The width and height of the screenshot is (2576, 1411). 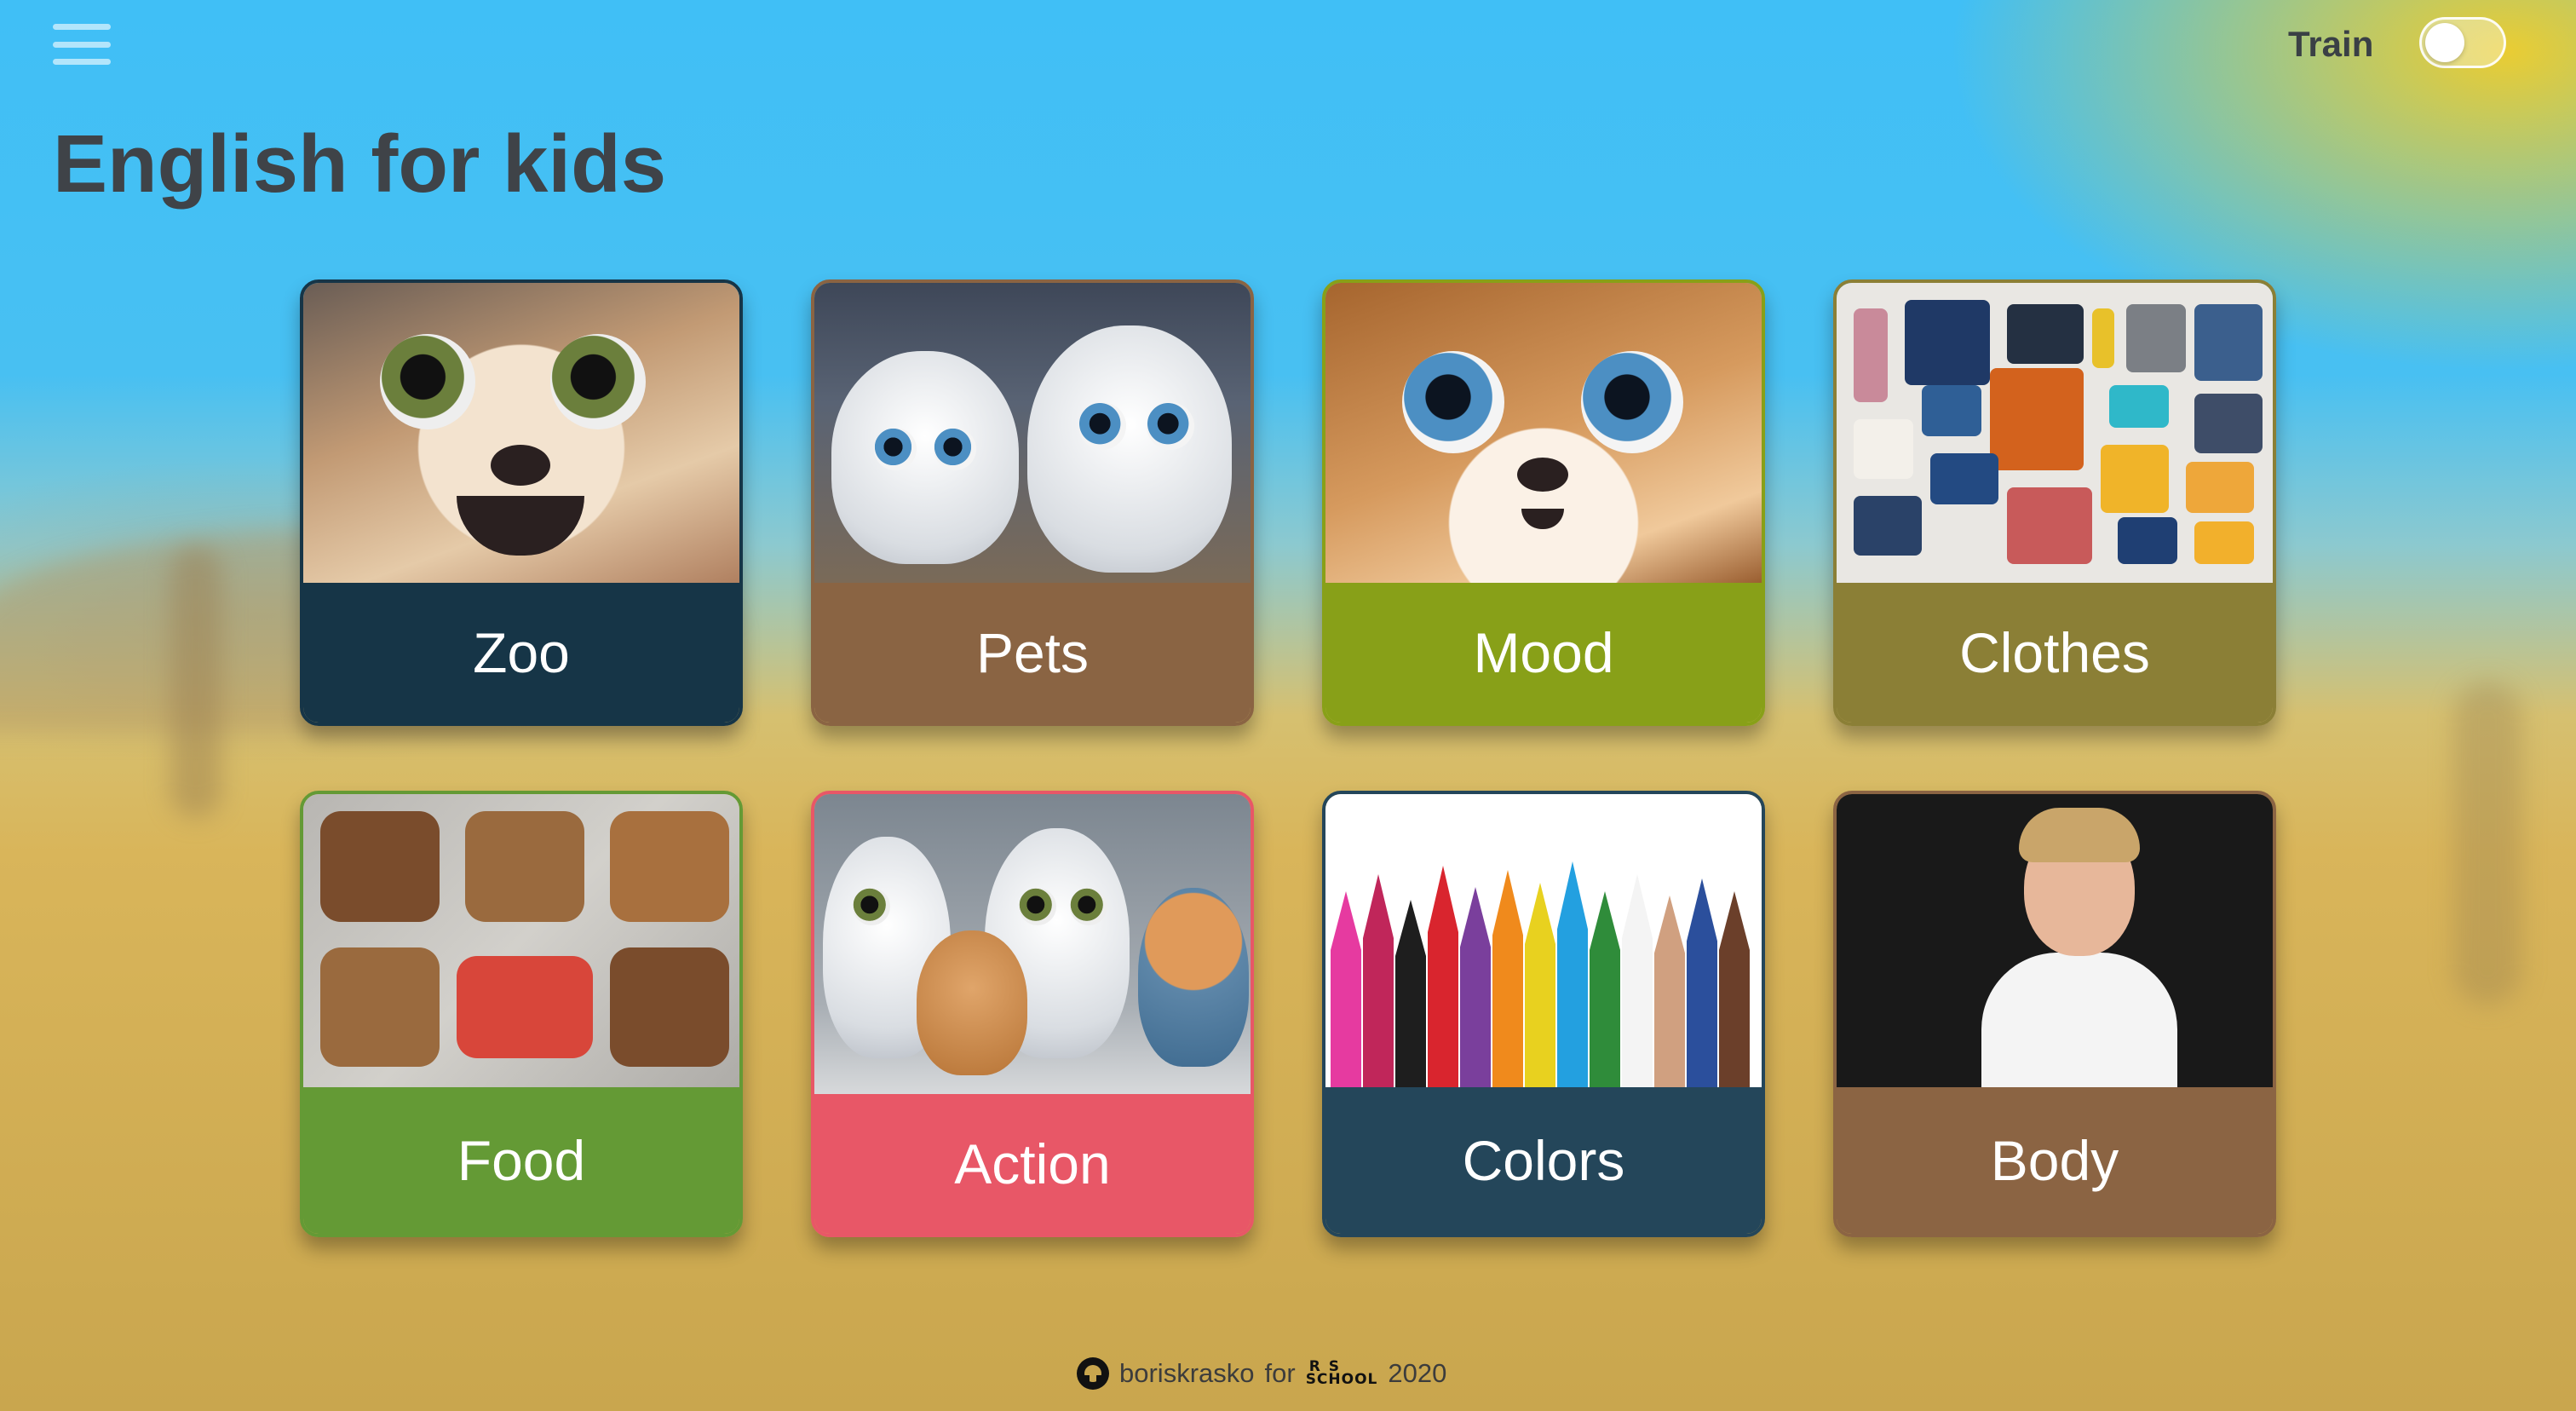 What do you see at coordinates (2079, 835) in the screenshot?
I see `boy-hair` at bounding box center [2079, 835].